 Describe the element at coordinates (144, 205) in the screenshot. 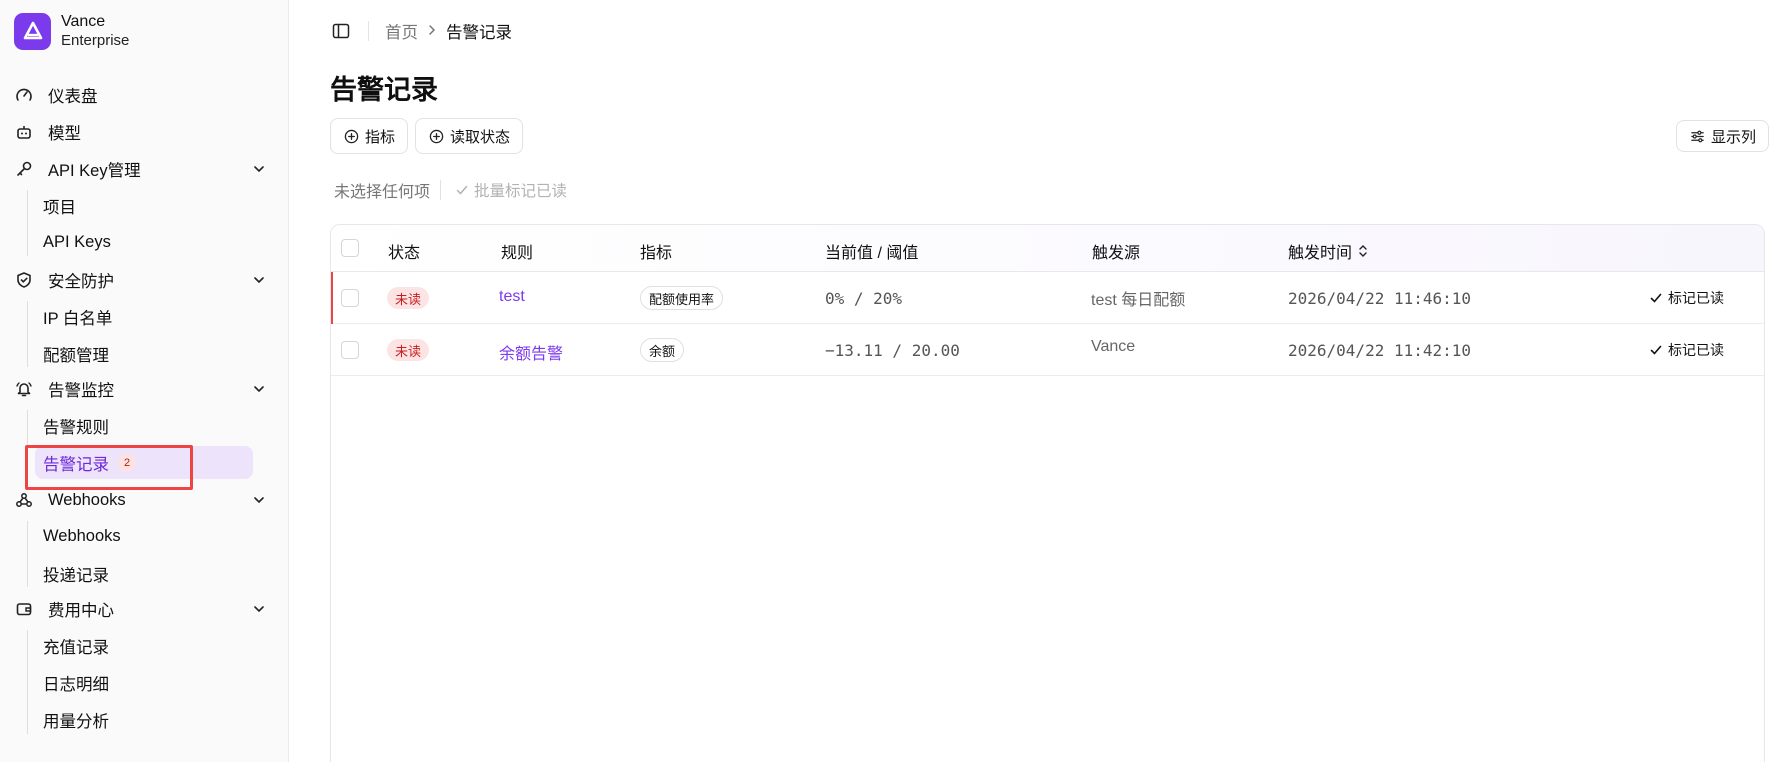

I see `sidebar-item-projects: 项目` at that location.